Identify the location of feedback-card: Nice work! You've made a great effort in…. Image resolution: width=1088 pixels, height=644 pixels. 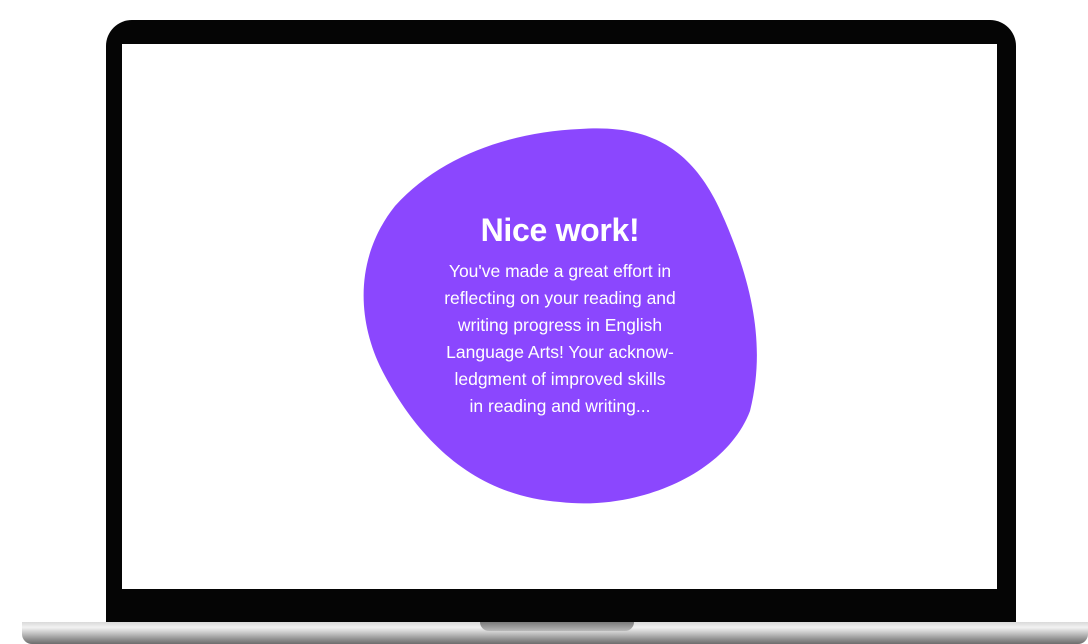
(560, 316).